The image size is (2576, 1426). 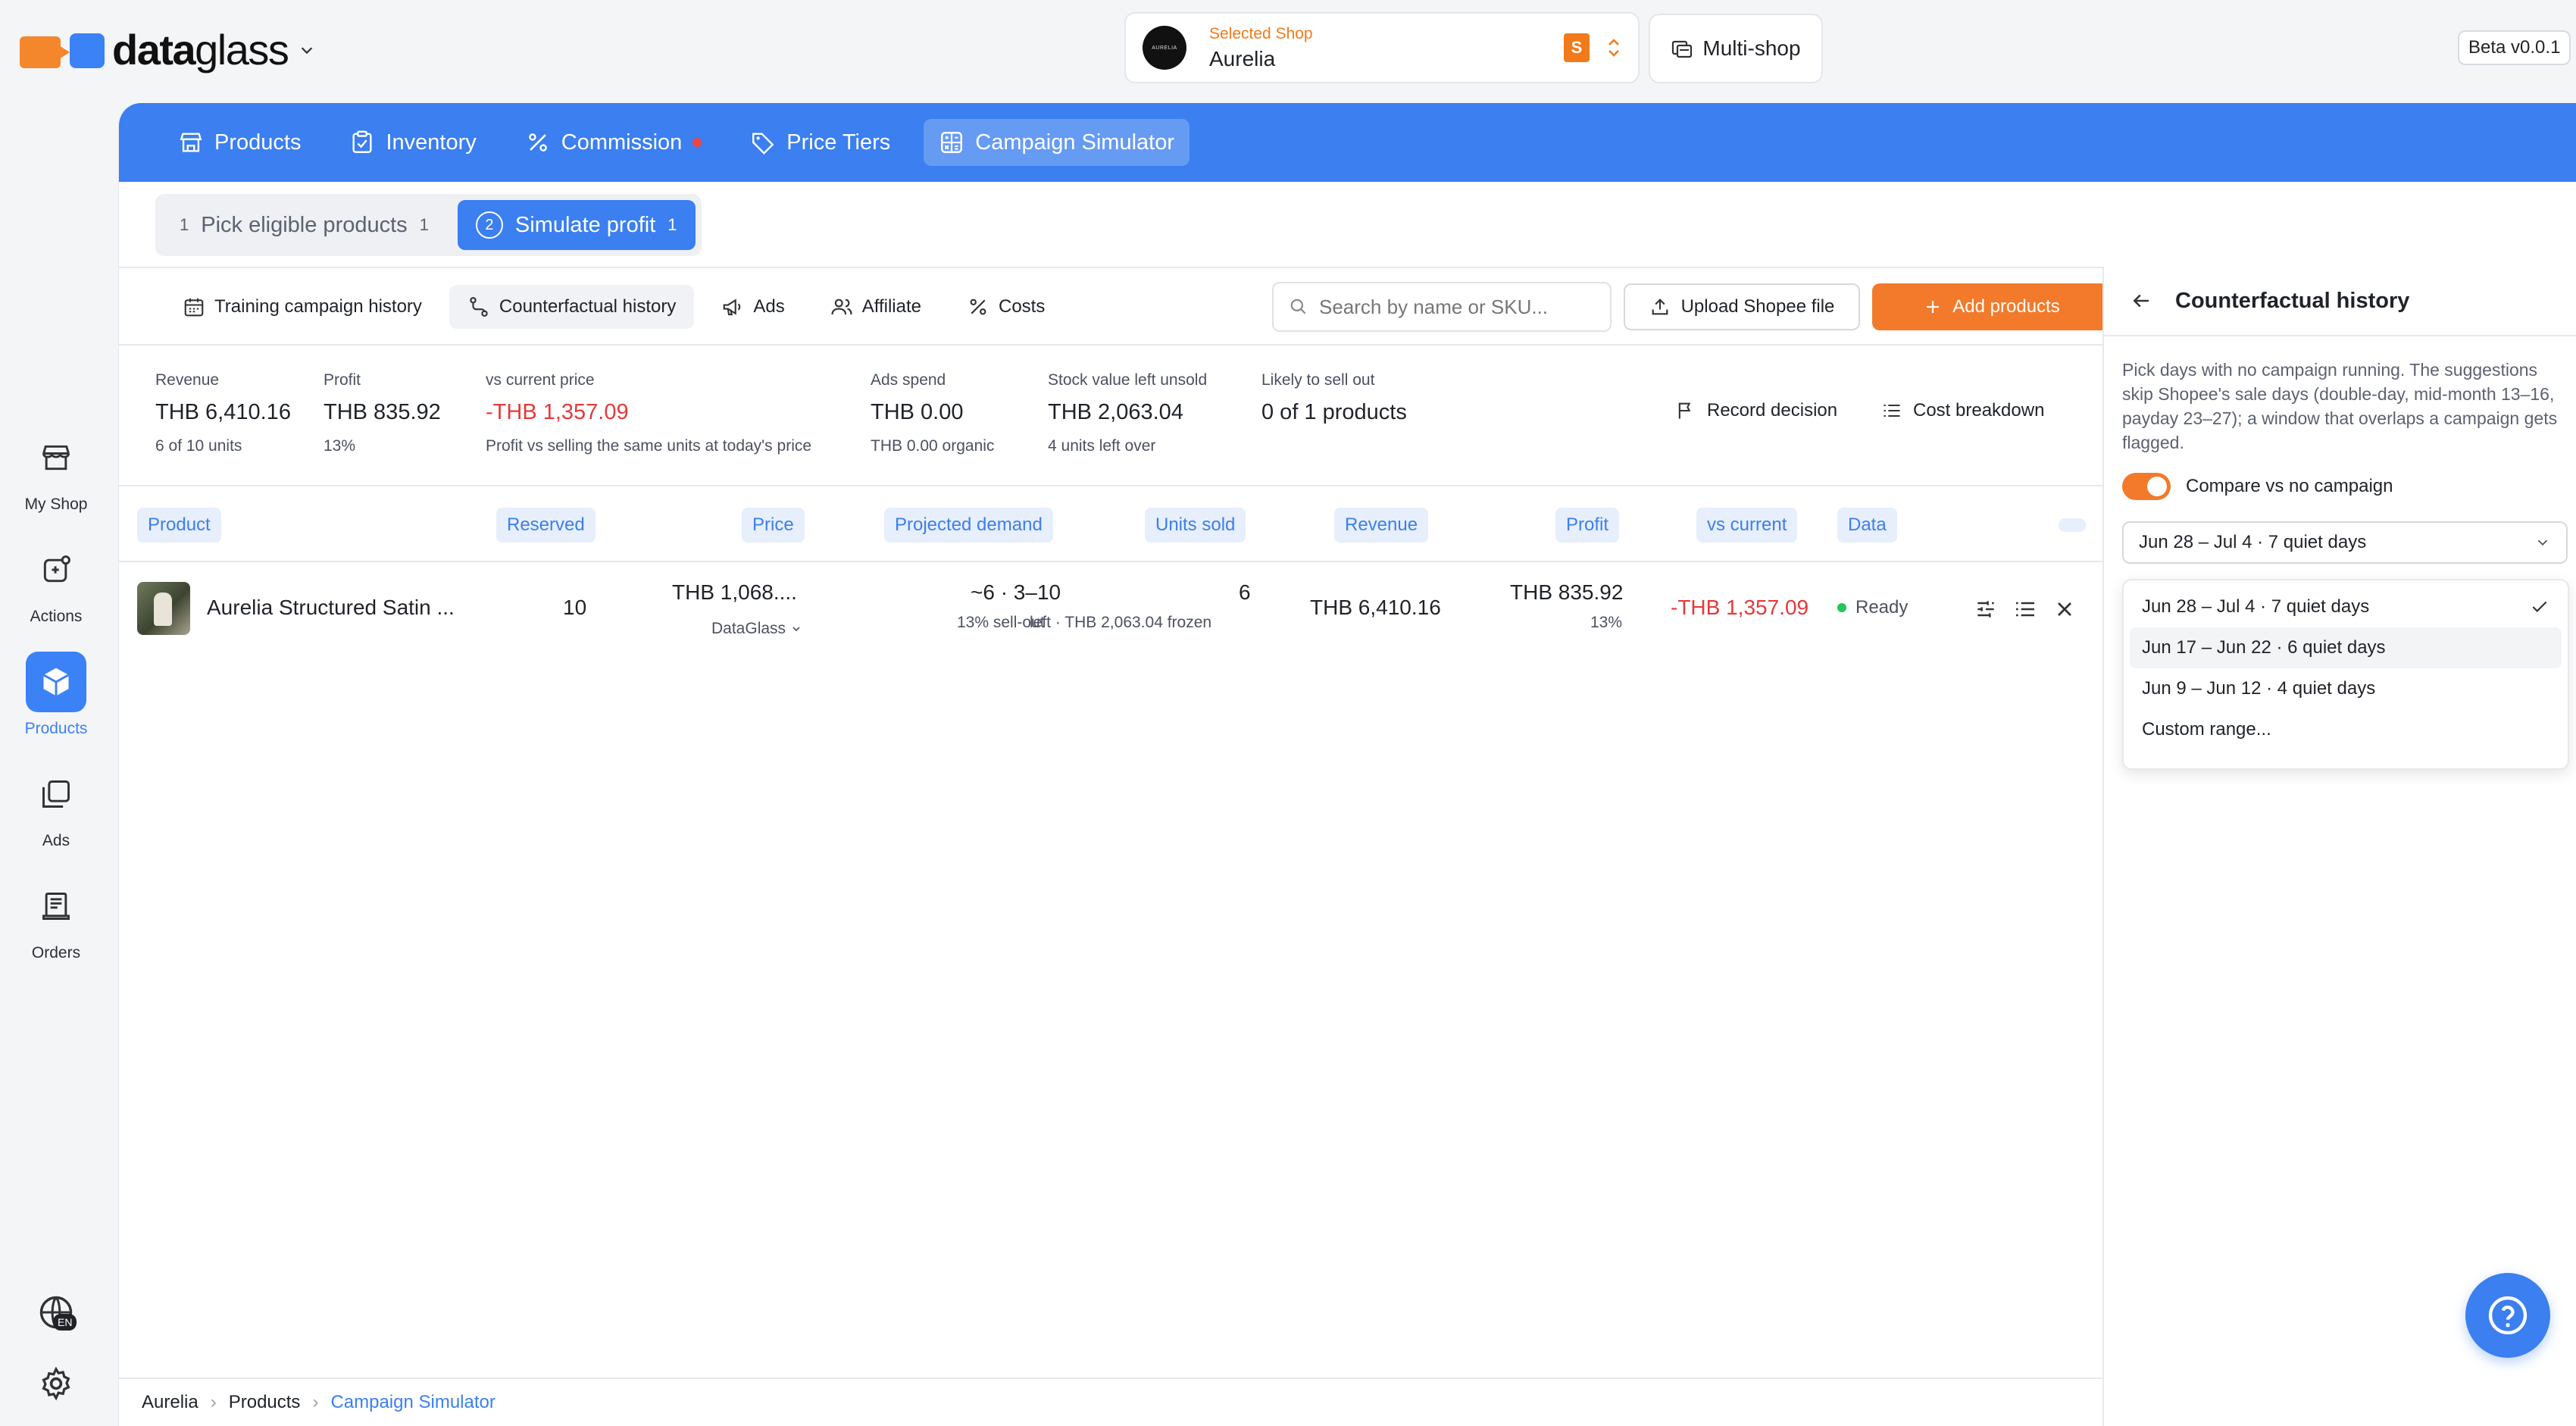 What do you see at coordinates (769, 307) in the screenshot?
I see `subtab-label: Ads` at bounding box center [769, 307].